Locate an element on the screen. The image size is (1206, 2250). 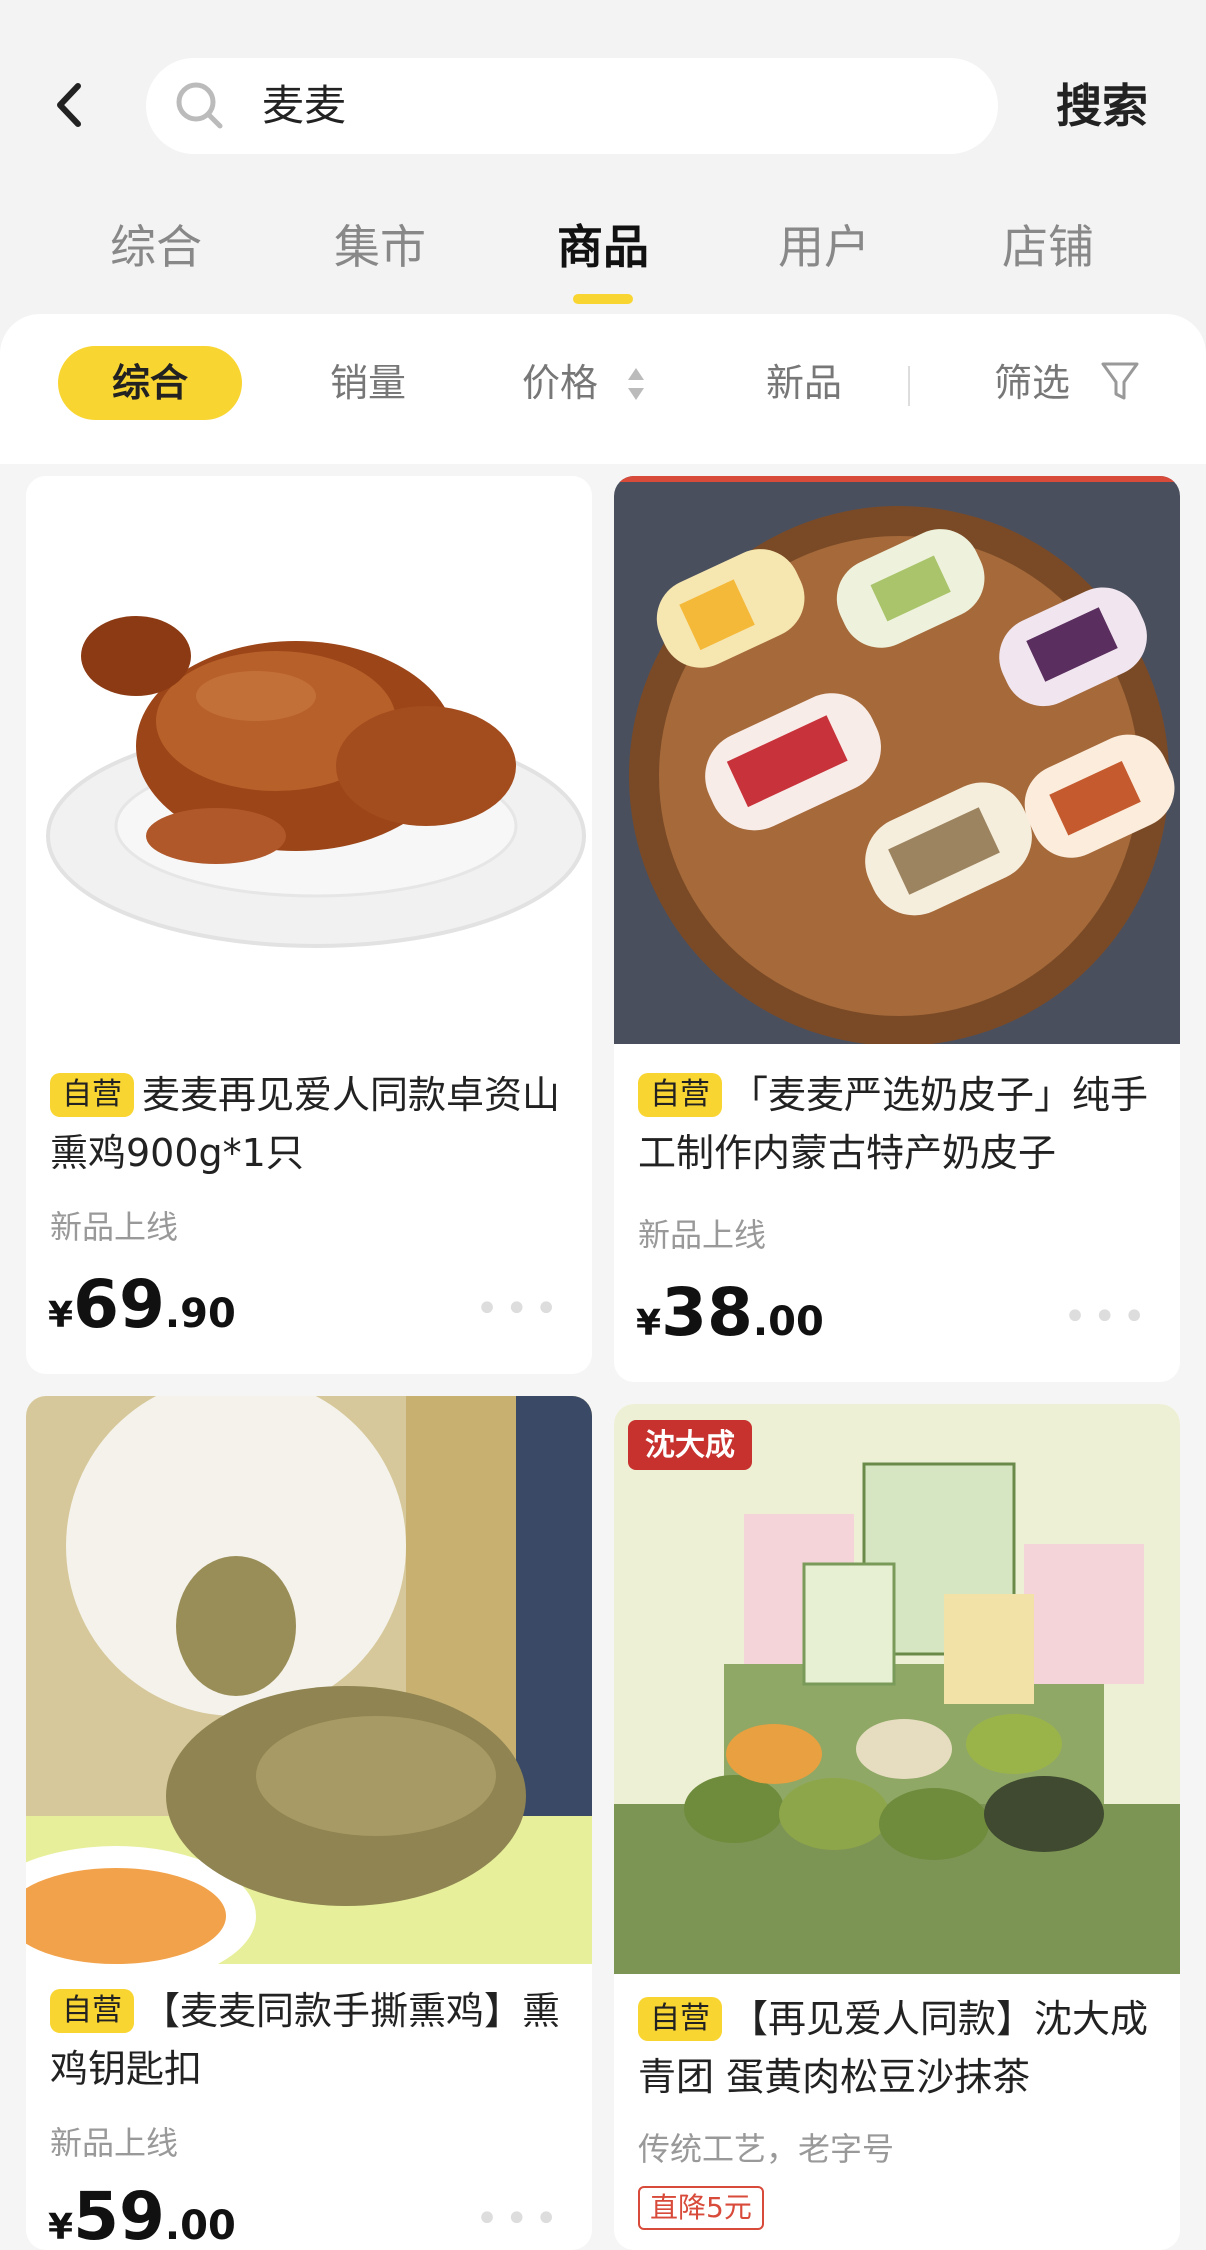
sort-price-button: 价格 is located at coordinates (560, 383).